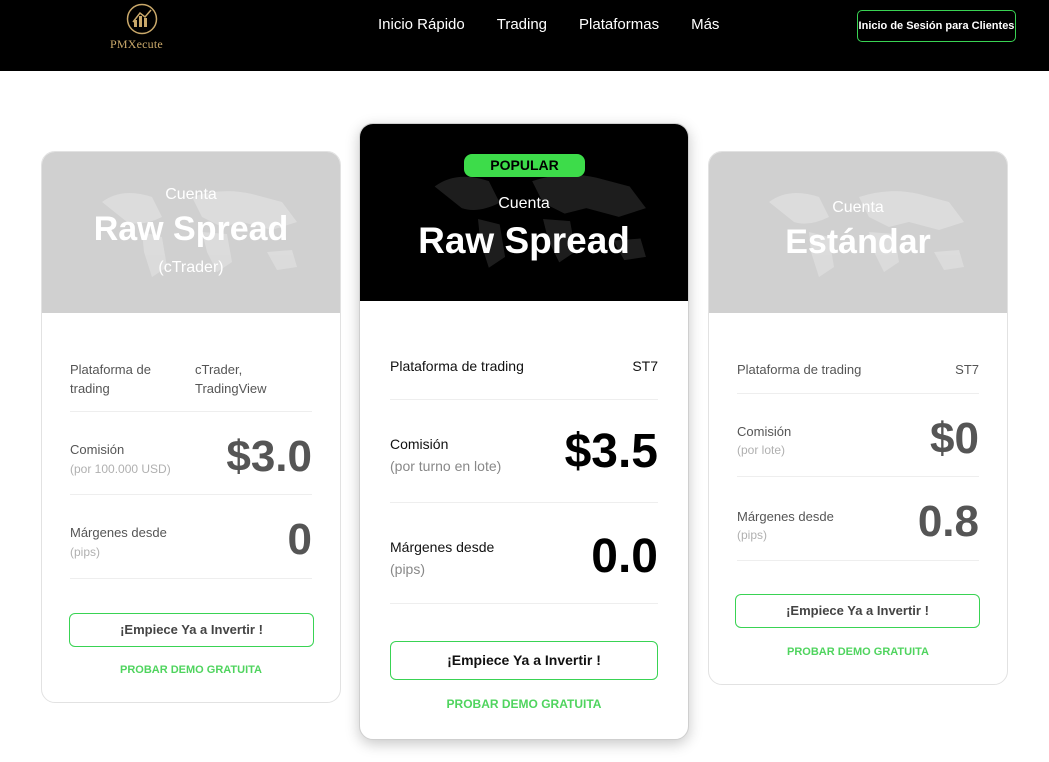 The width and height of the screenshot is (1049, 762). What do you see at coordinates (299, 539) in the screenshot?
I see `spread-value: 0` at bounding box center [299, 539].